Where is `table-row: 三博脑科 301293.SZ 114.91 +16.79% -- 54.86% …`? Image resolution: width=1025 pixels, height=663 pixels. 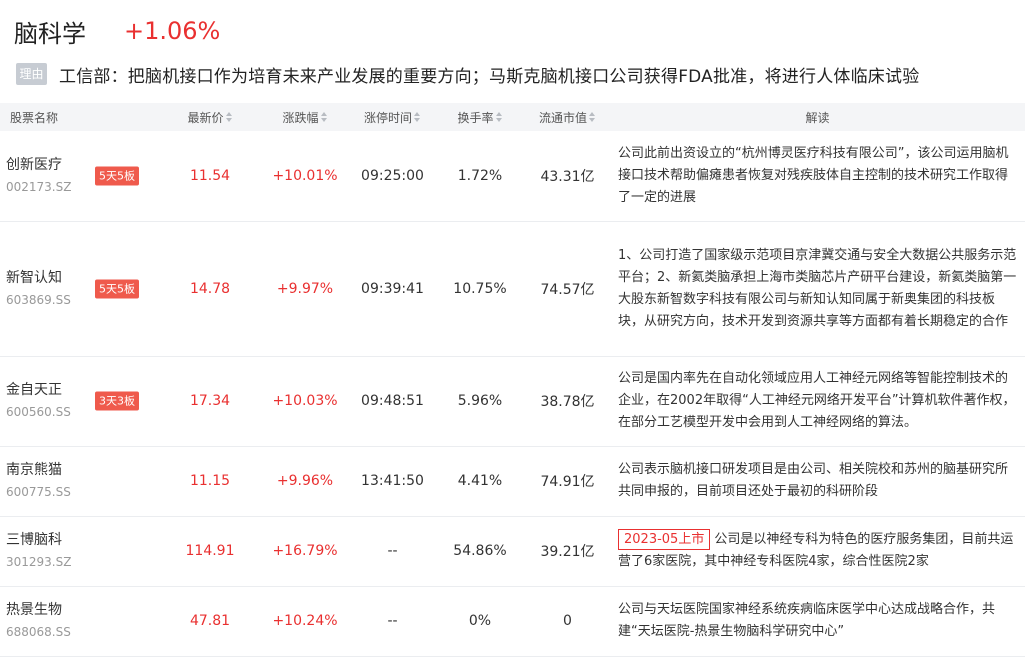
table-row: 三博脑科 301293.SZ 114.91 +16.79% -- 54.86% … is located at coordinates (512, 551).